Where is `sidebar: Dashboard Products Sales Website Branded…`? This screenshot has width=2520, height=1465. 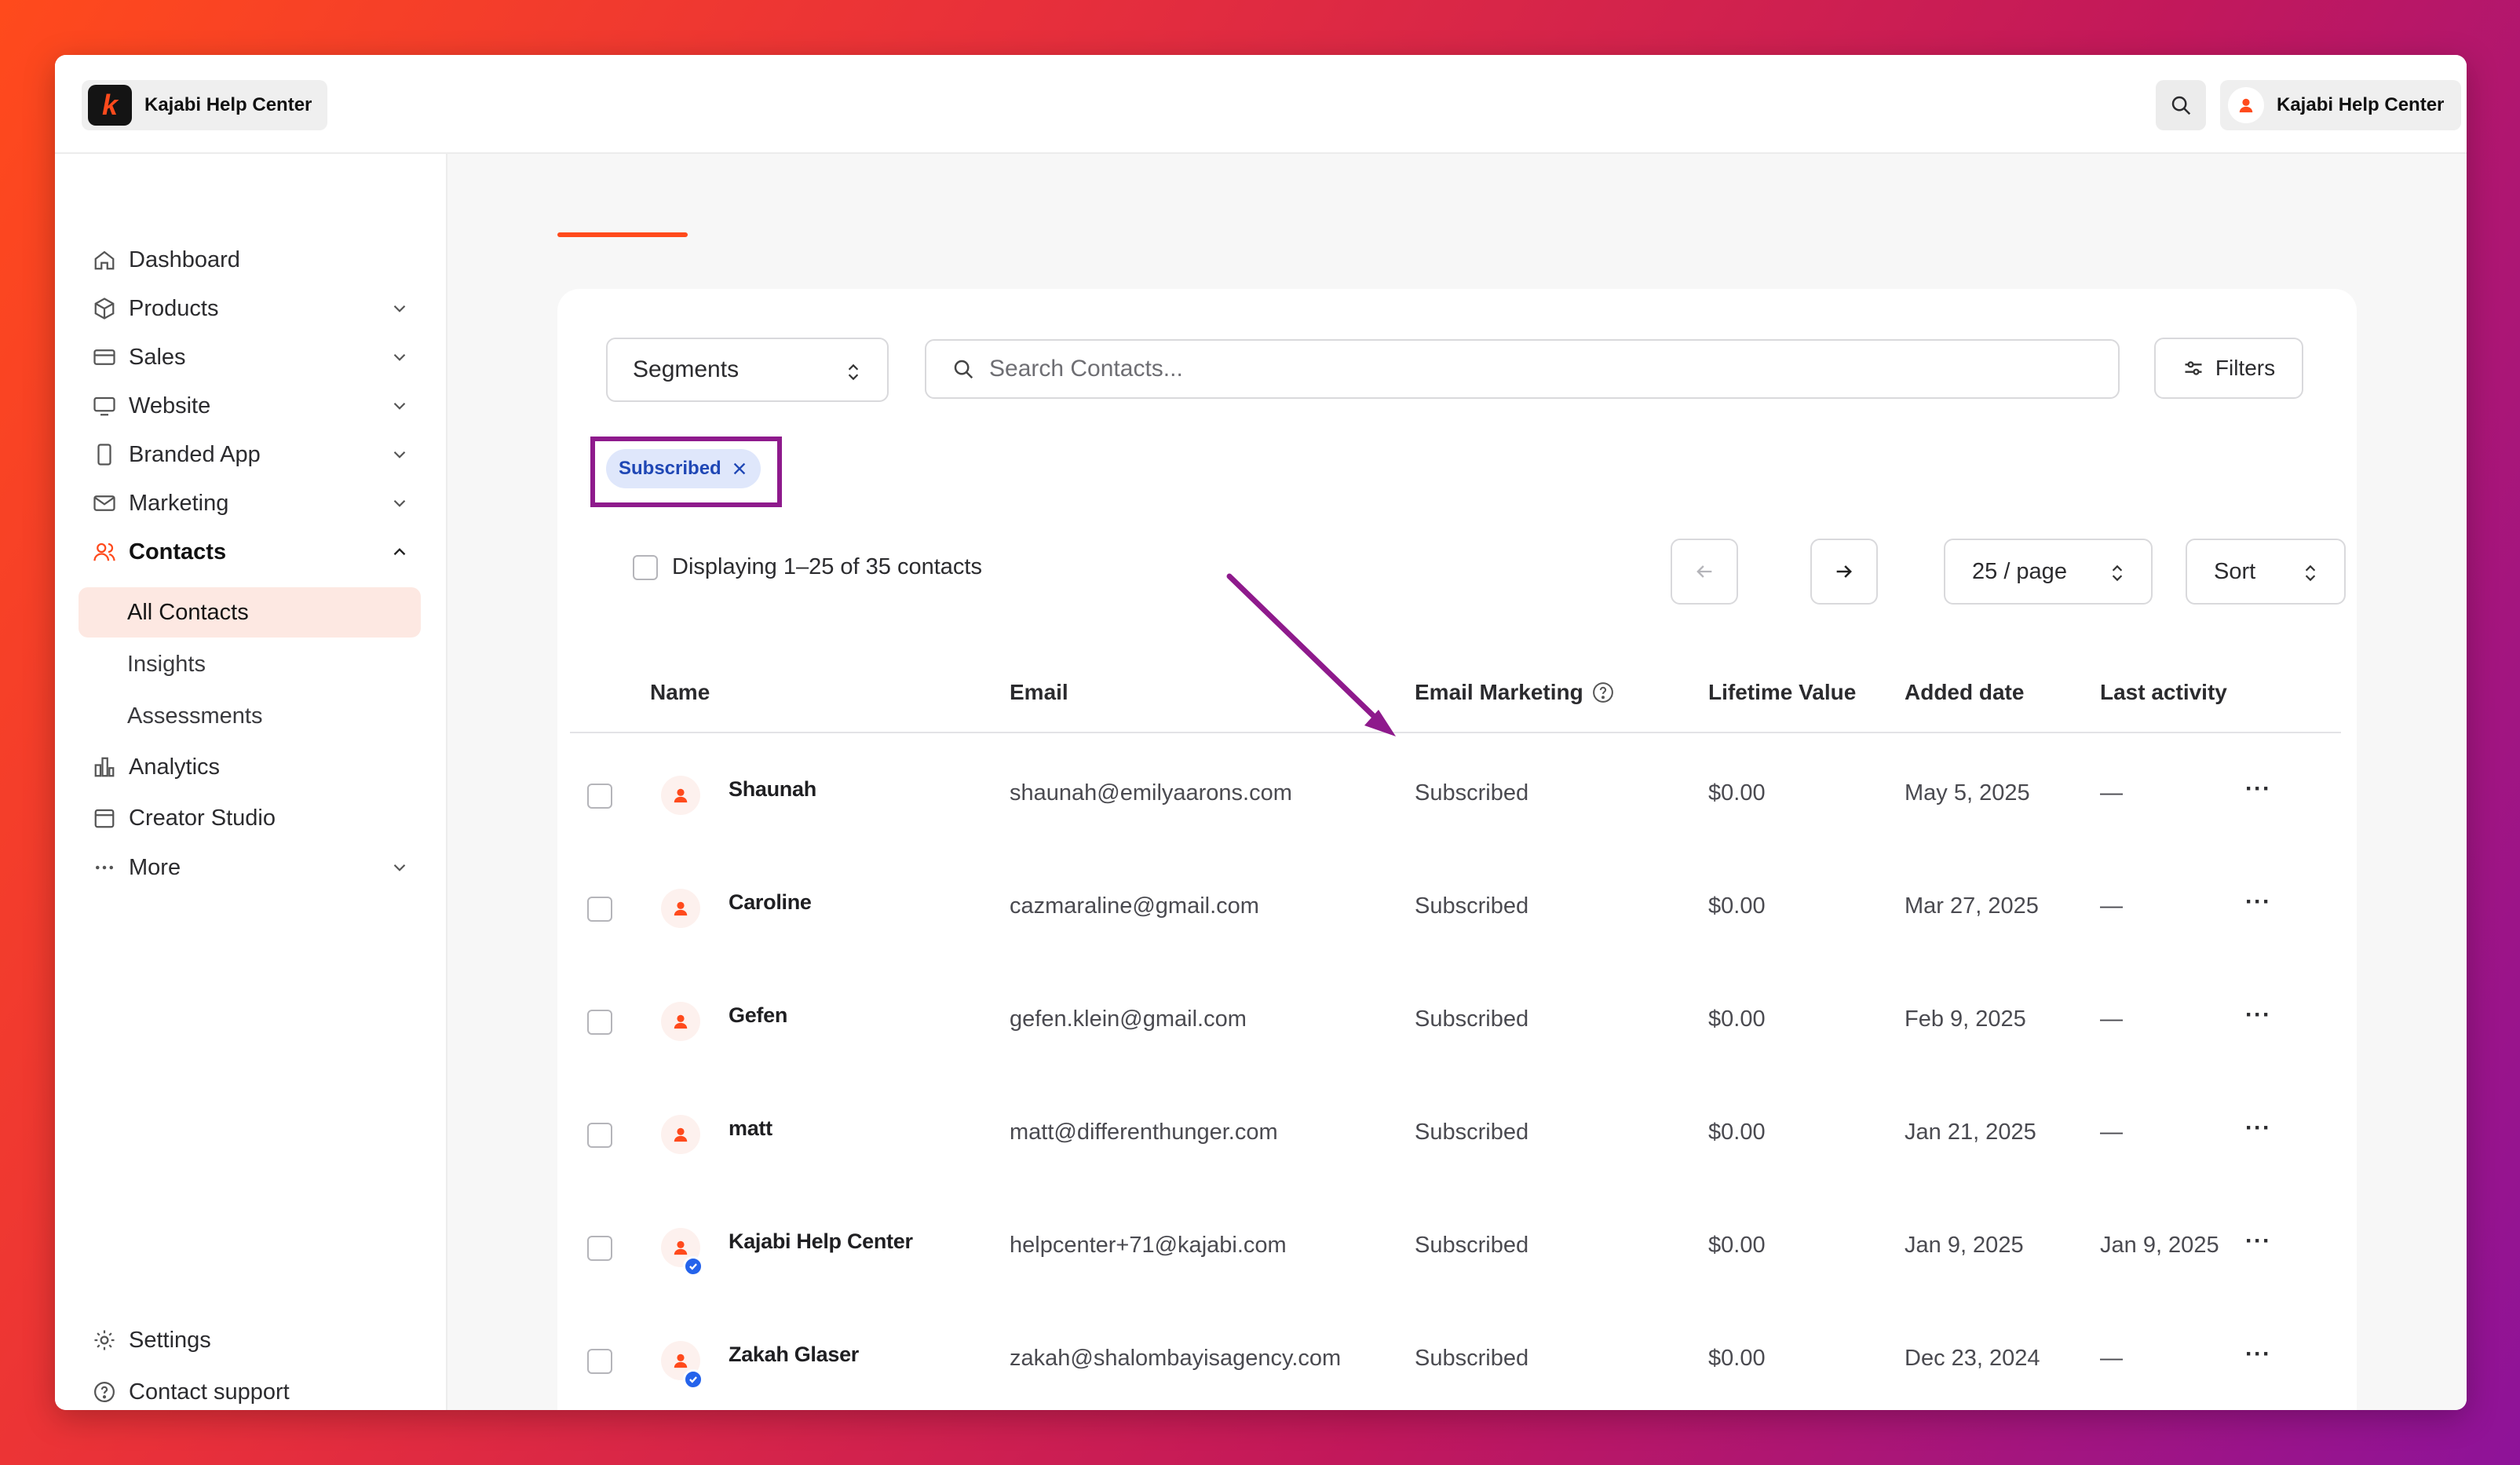 sidebar: Dashboard Products Sales Website Branded… is located at coordinates (251, 782).